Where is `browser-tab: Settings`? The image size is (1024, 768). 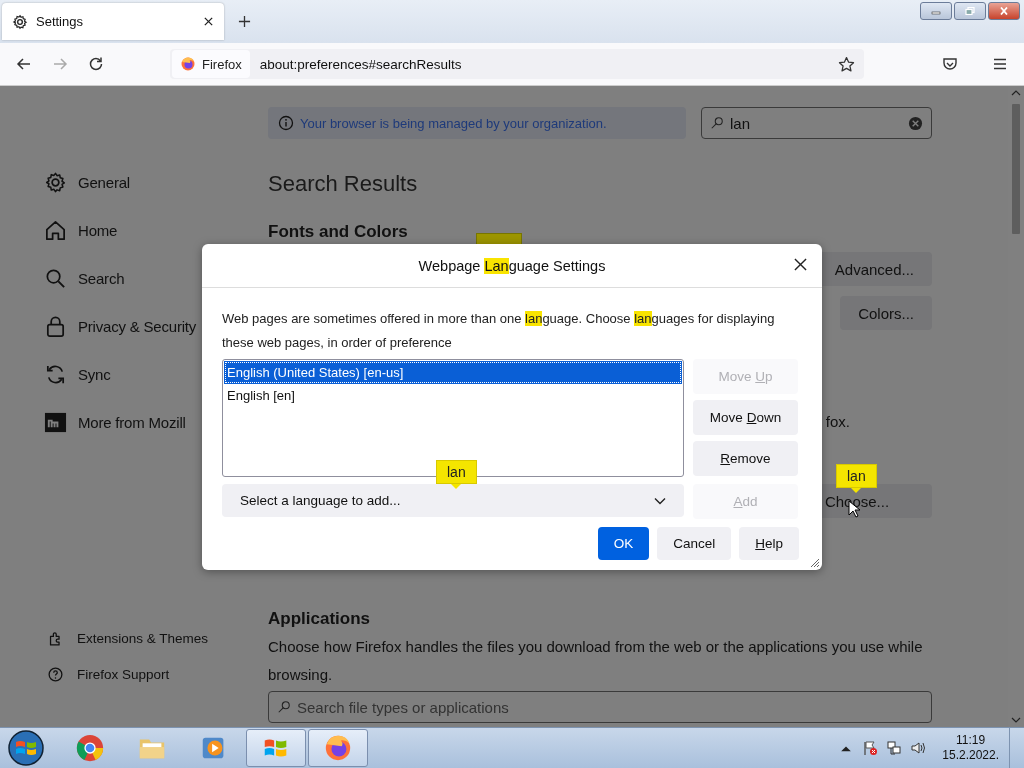
browser-tab: Settings is located at coordinates (113, 21).